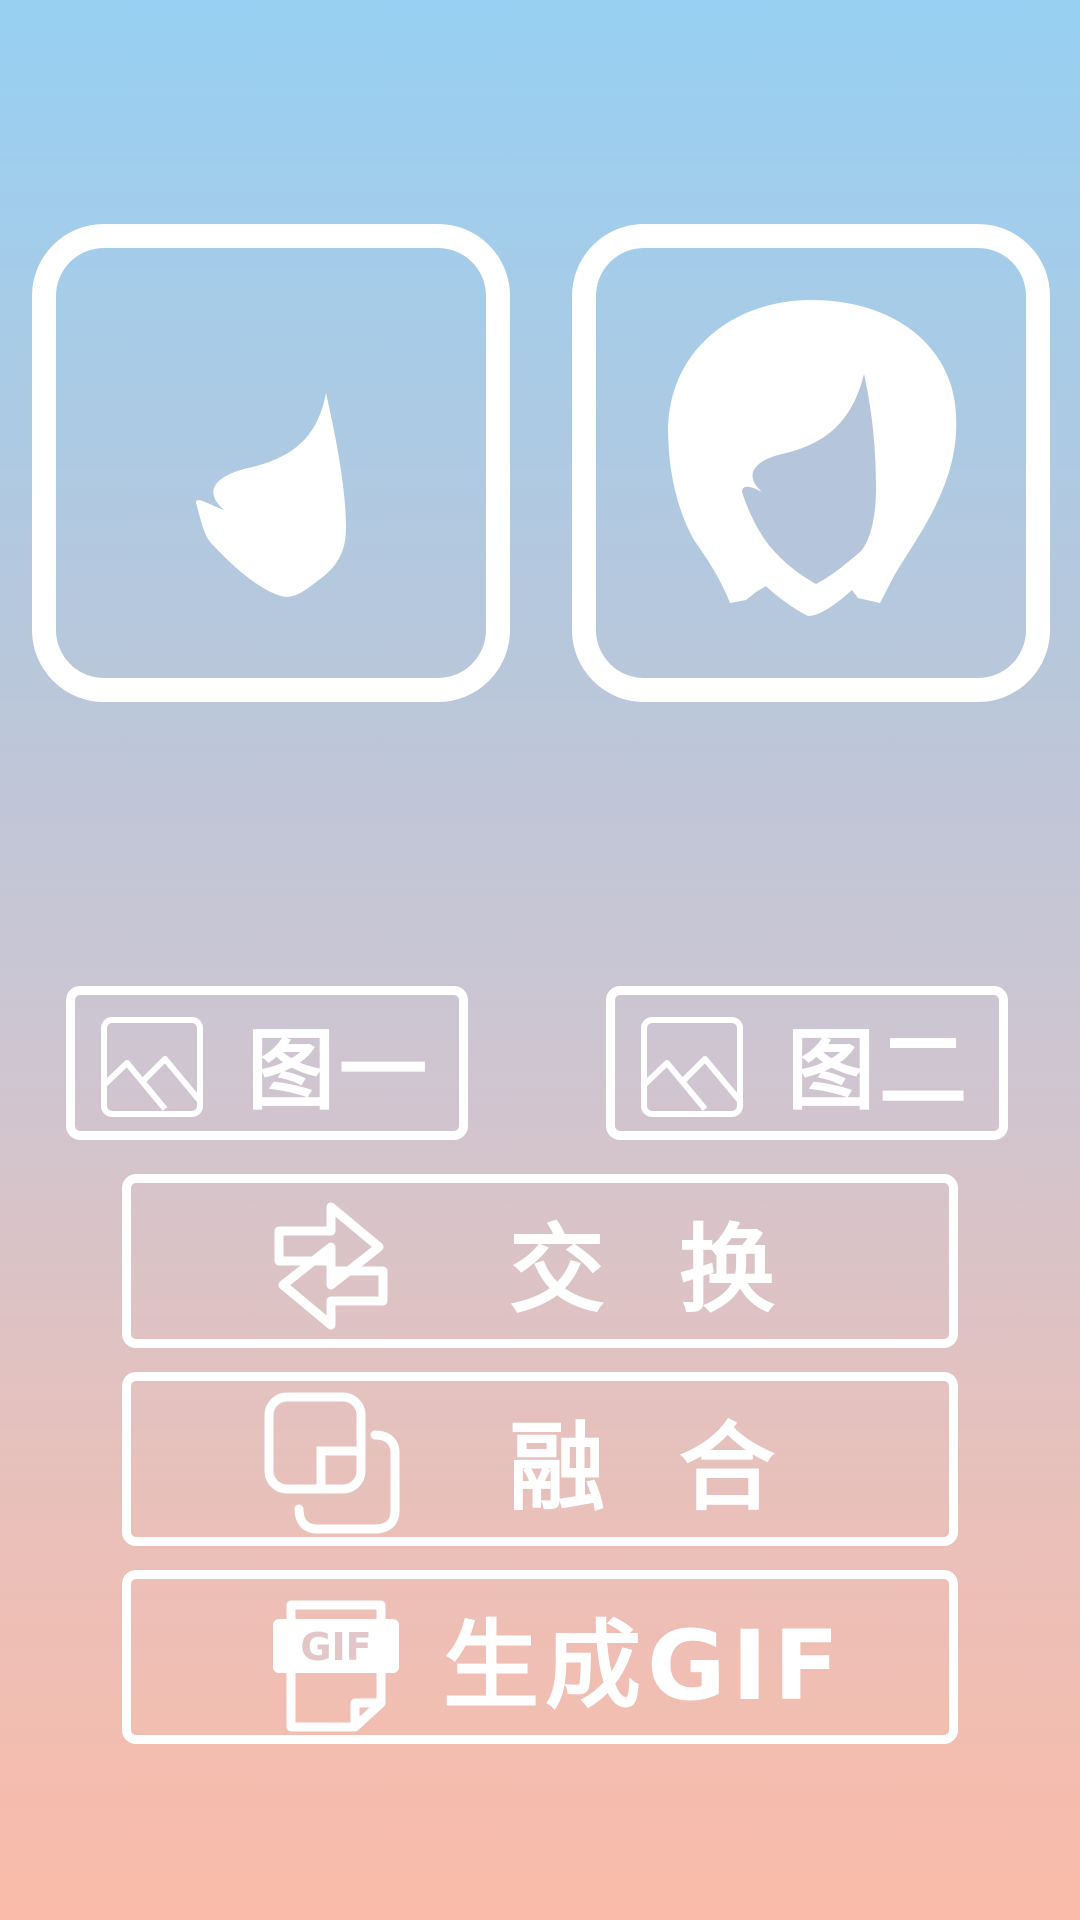 This screenshot has height=1920, width=1080. I want to click on swap-label: 交换, so click(679, 1269).